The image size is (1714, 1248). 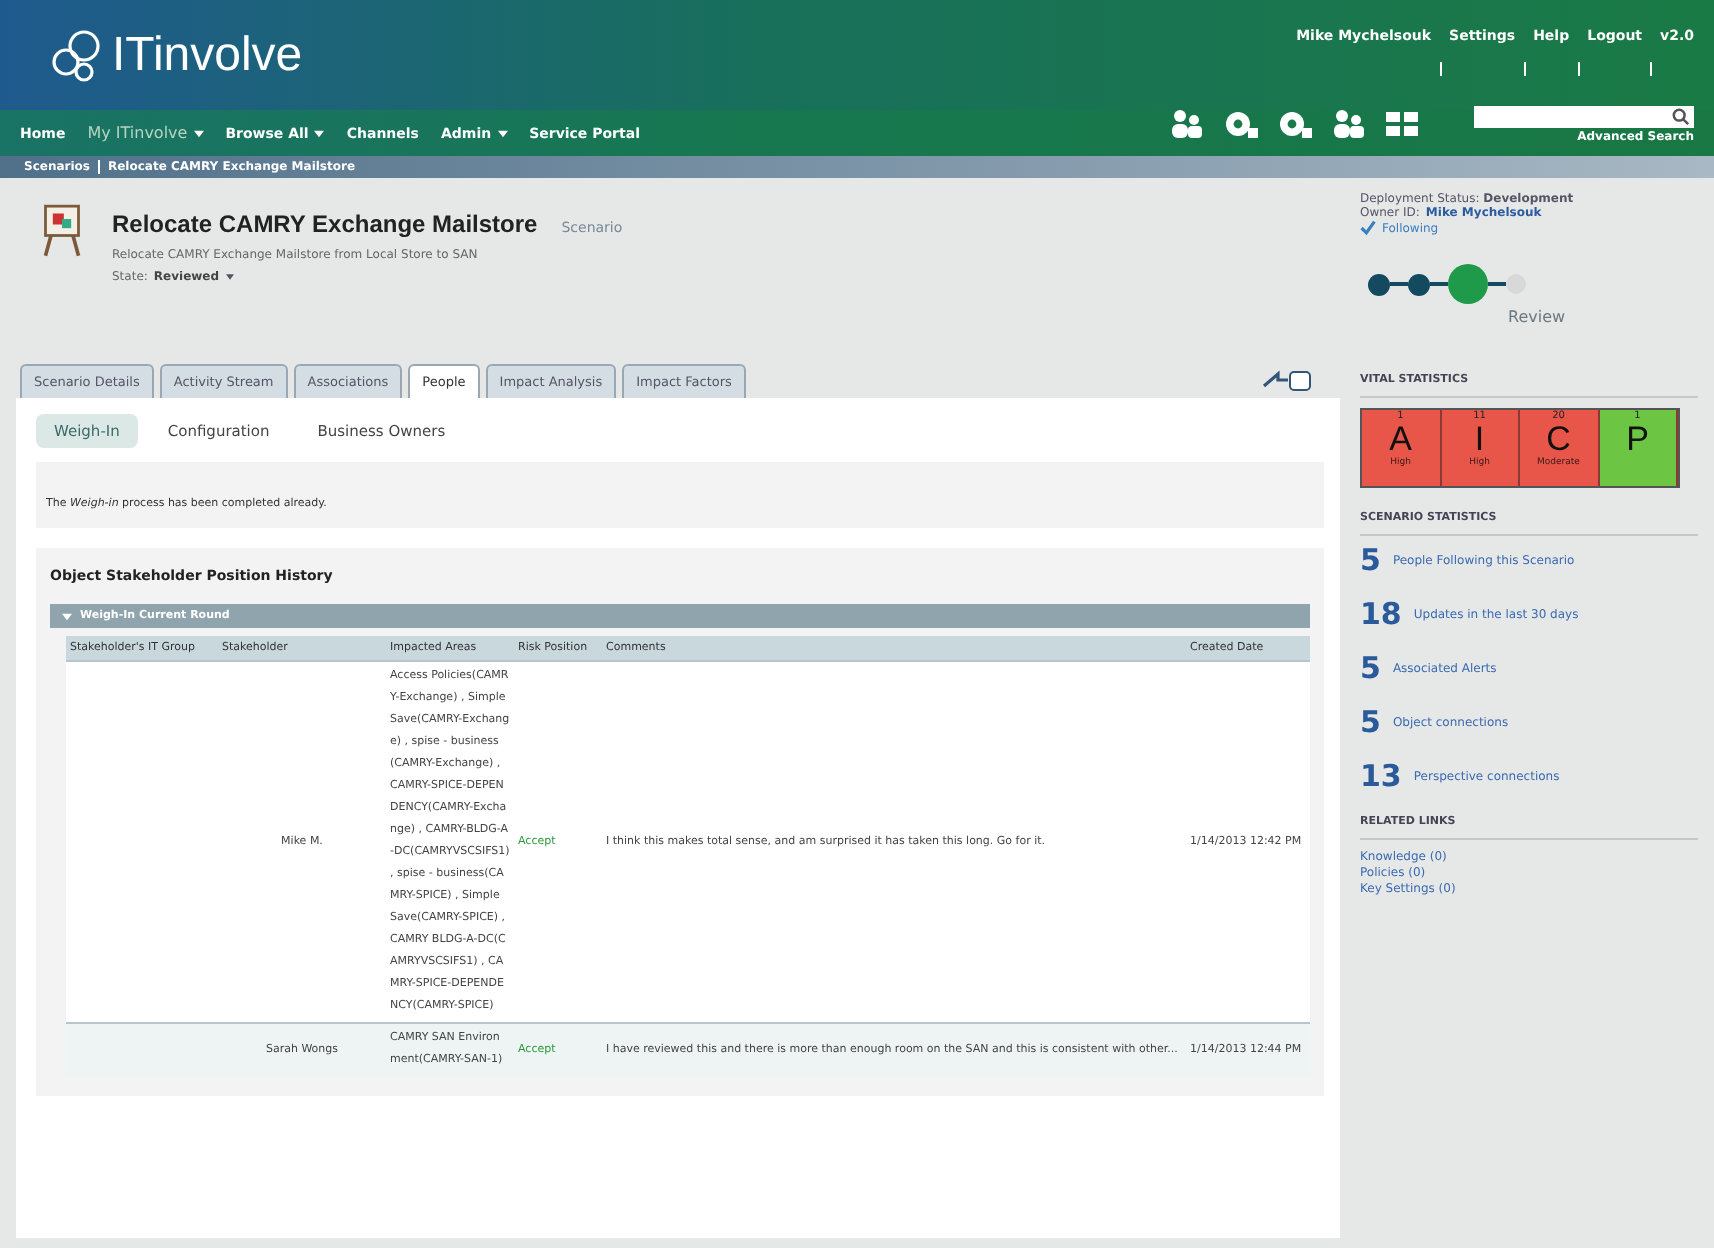 I want to click on tile-letter: C, so click(x=1558, y=440).